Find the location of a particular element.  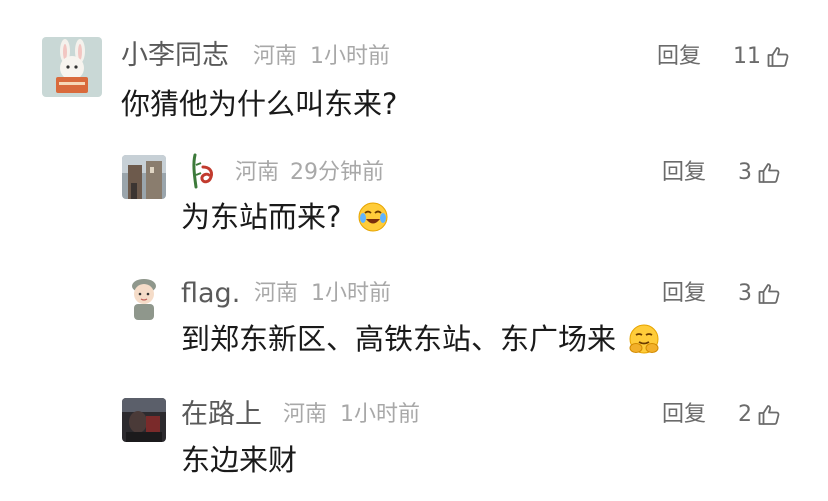

comment-username: 在路上 is located at coordinates (221, 415).